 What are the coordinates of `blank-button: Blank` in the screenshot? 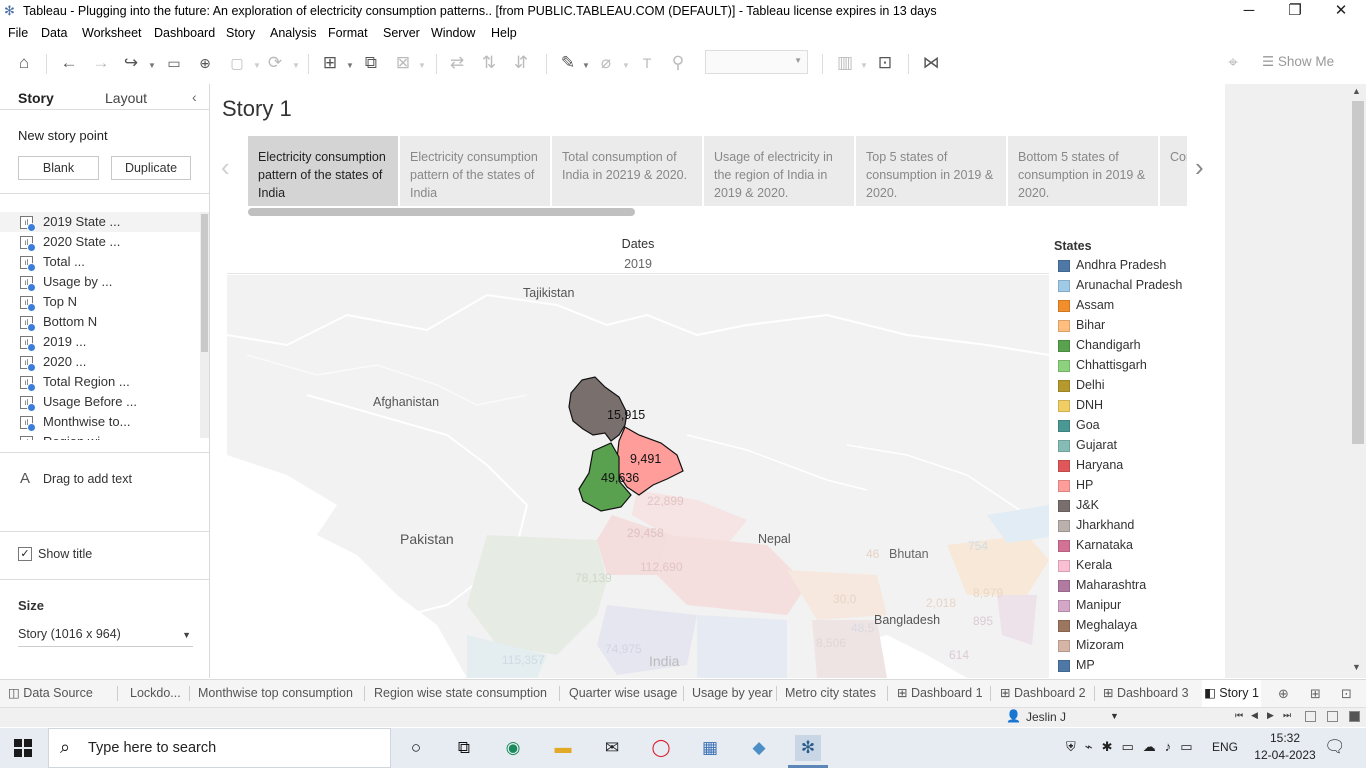 It's located at (58, 168).